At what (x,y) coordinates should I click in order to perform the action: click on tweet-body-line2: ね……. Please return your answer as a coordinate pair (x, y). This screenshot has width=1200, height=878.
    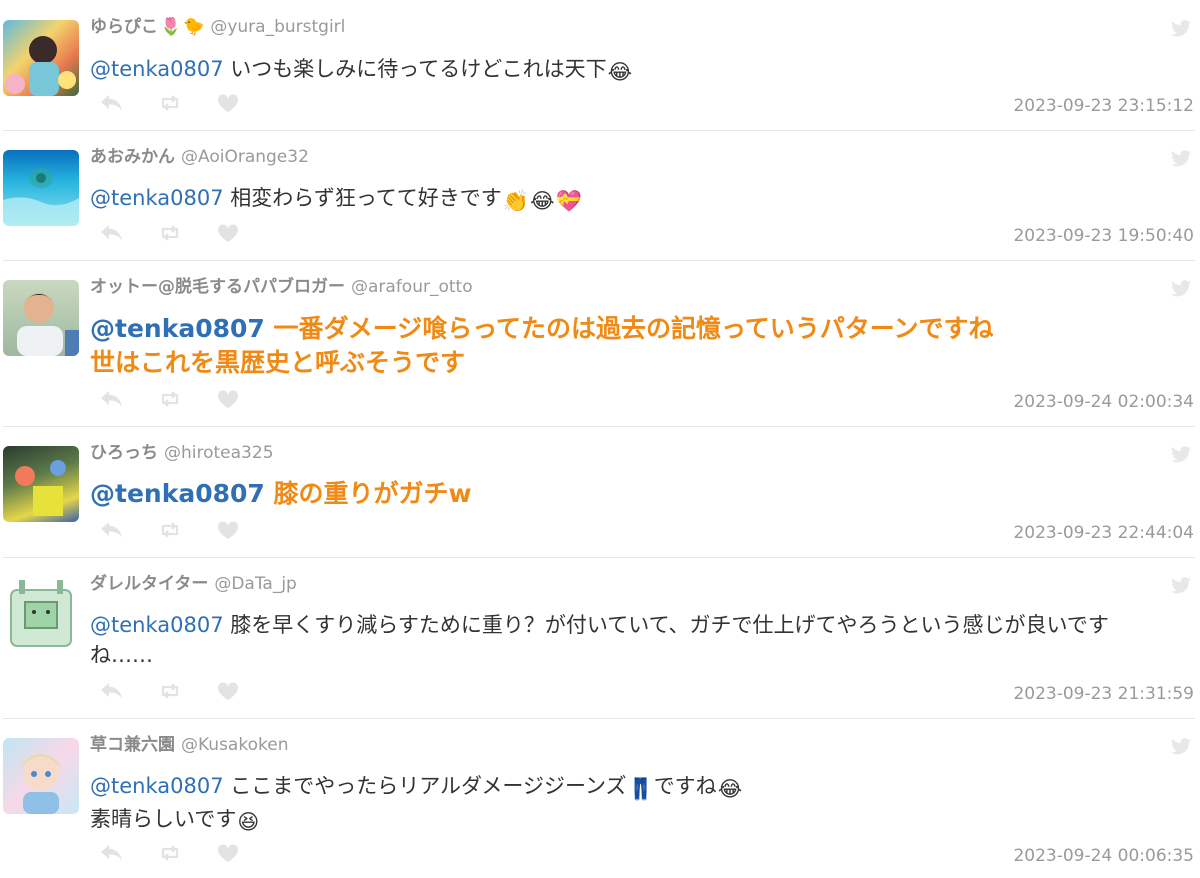
    Looking at the image, I should click on (121, 655).